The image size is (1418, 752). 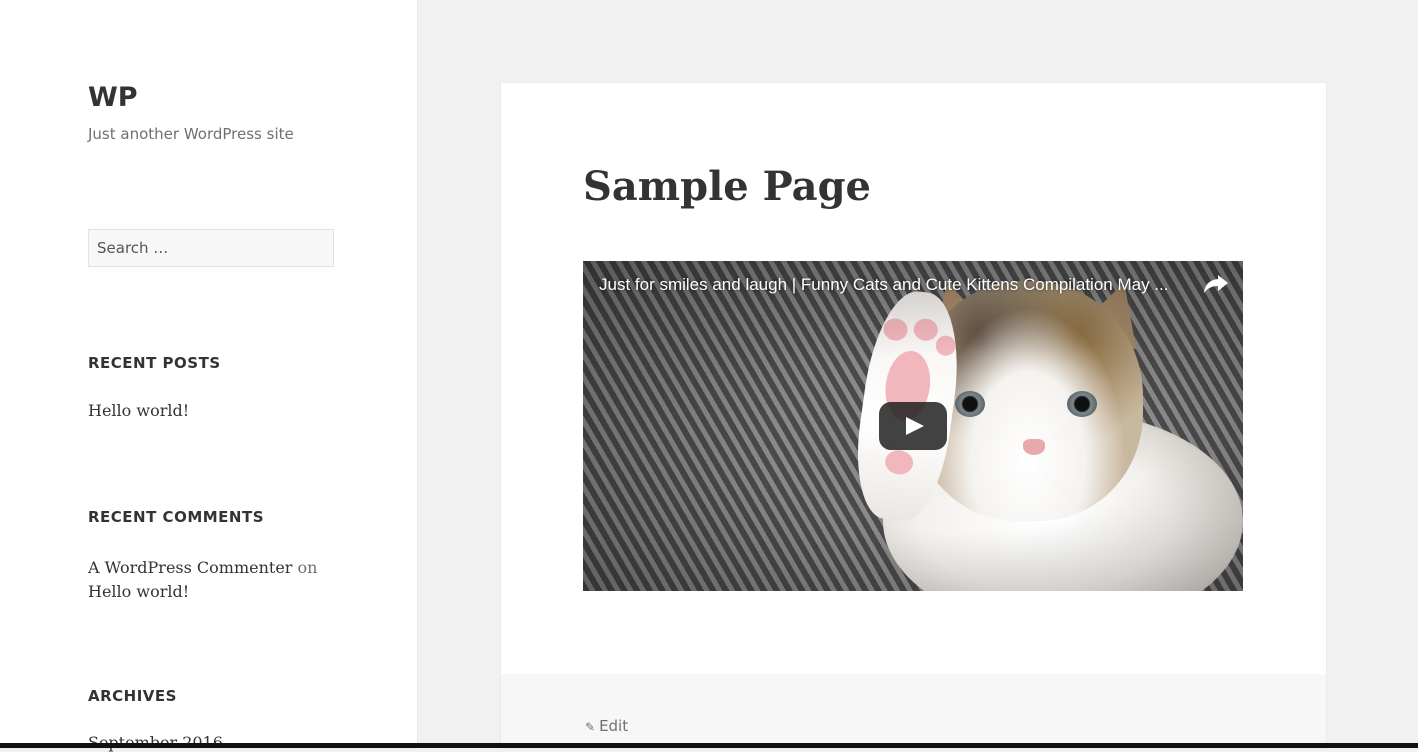 What do you see at coordinates (138, 591) in the screenshot?
I see `comment-post-link: Hello world!` at bounding box center [138, 591].